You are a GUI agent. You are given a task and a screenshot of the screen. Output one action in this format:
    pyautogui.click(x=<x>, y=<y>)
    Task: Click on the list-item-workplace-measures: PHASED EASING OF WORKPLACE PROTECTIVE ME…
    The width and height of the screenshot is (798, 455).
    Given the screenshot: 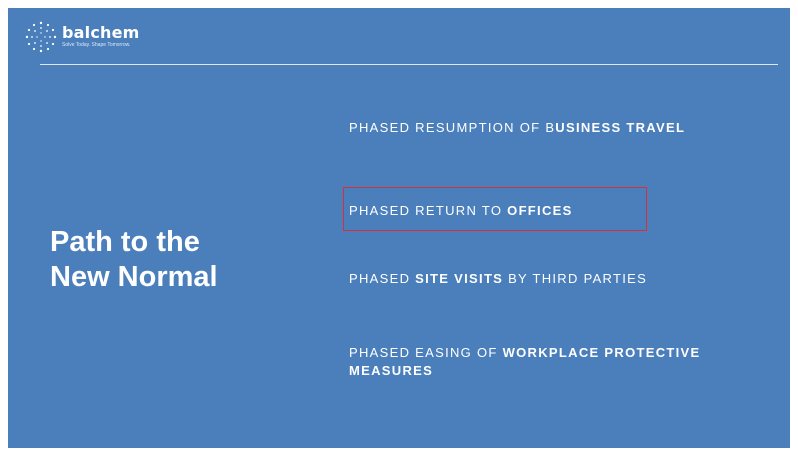 What is the action you would take?
    pyautogui.click(x=559, y=362)
    